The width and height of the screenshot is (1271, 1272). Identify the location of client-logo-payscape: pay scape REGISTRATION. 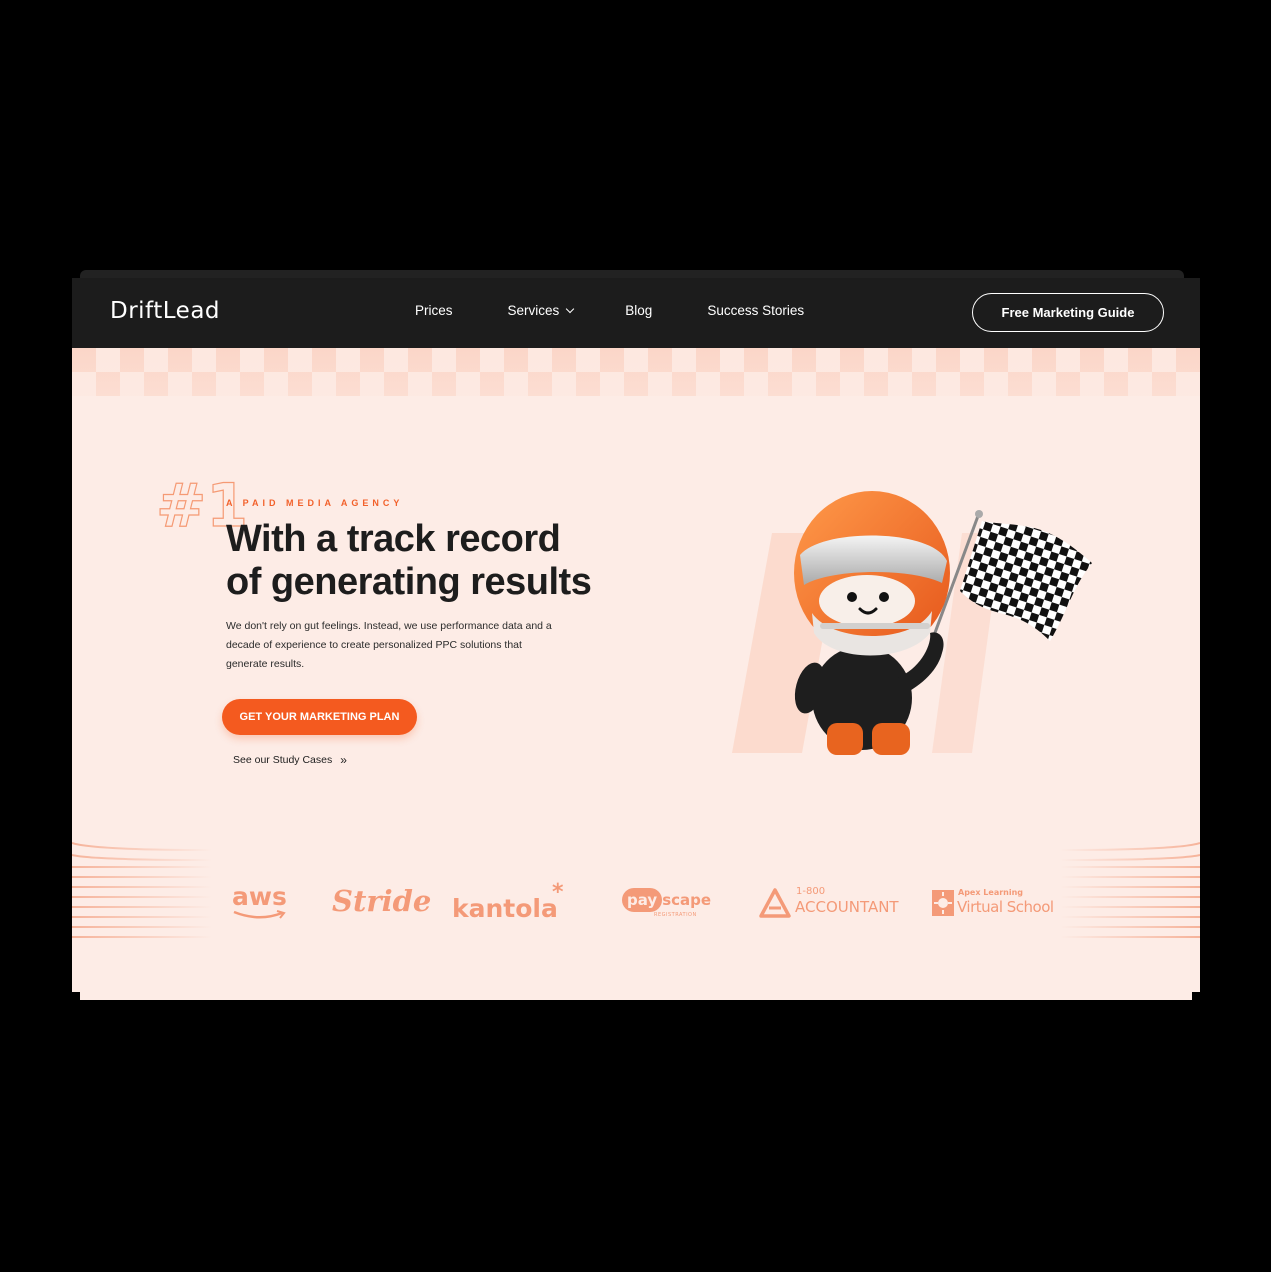
(666, 903).